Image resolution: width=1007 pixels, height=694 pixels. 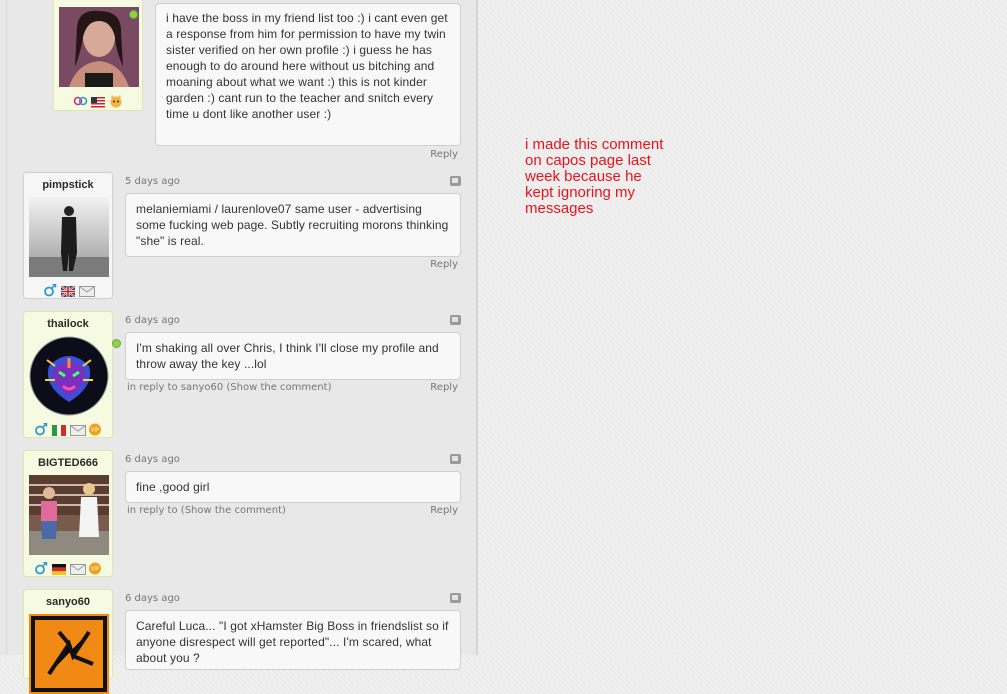 I want to click on user-card: pimpstick, so click(x=68, y=235).